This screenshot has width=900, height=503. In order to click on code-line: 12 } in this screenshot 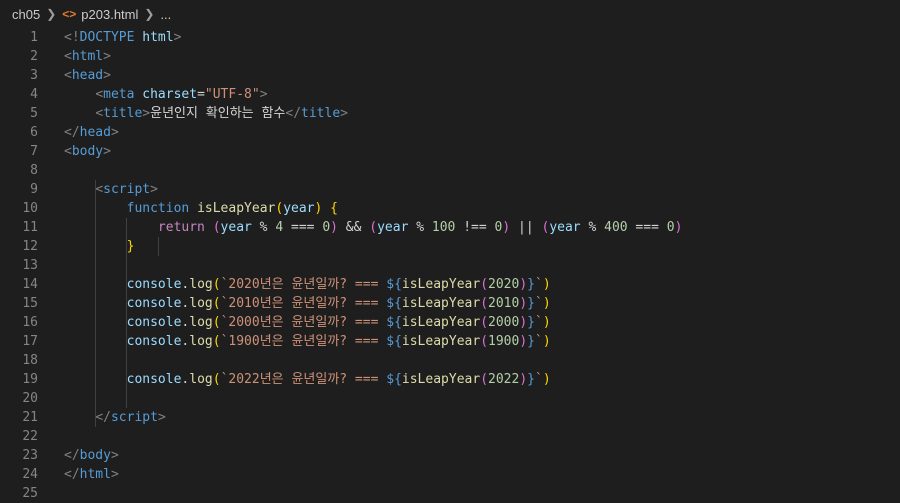, I will do `click(450, 246)`.